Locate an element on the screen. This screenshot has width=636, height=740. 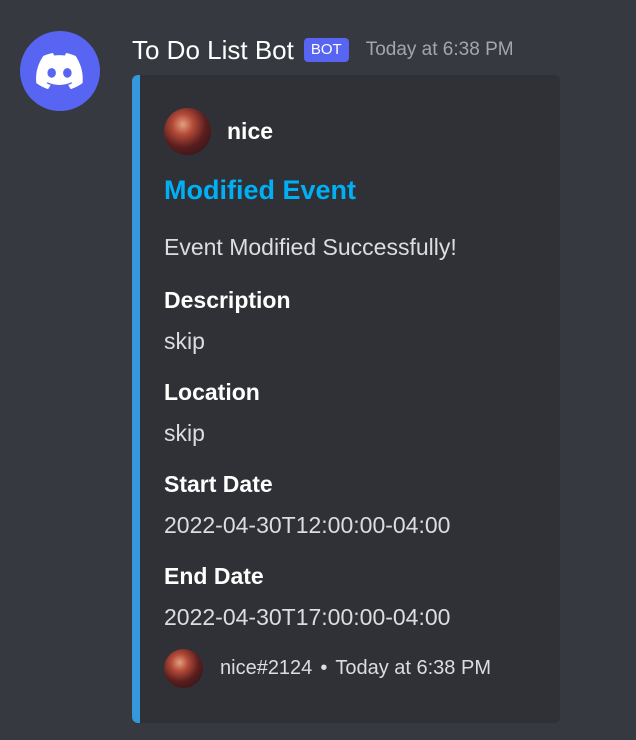
field-value-end-date: 2022-04-30T17:00:00-04:00 is located at coordinates (307, 617).